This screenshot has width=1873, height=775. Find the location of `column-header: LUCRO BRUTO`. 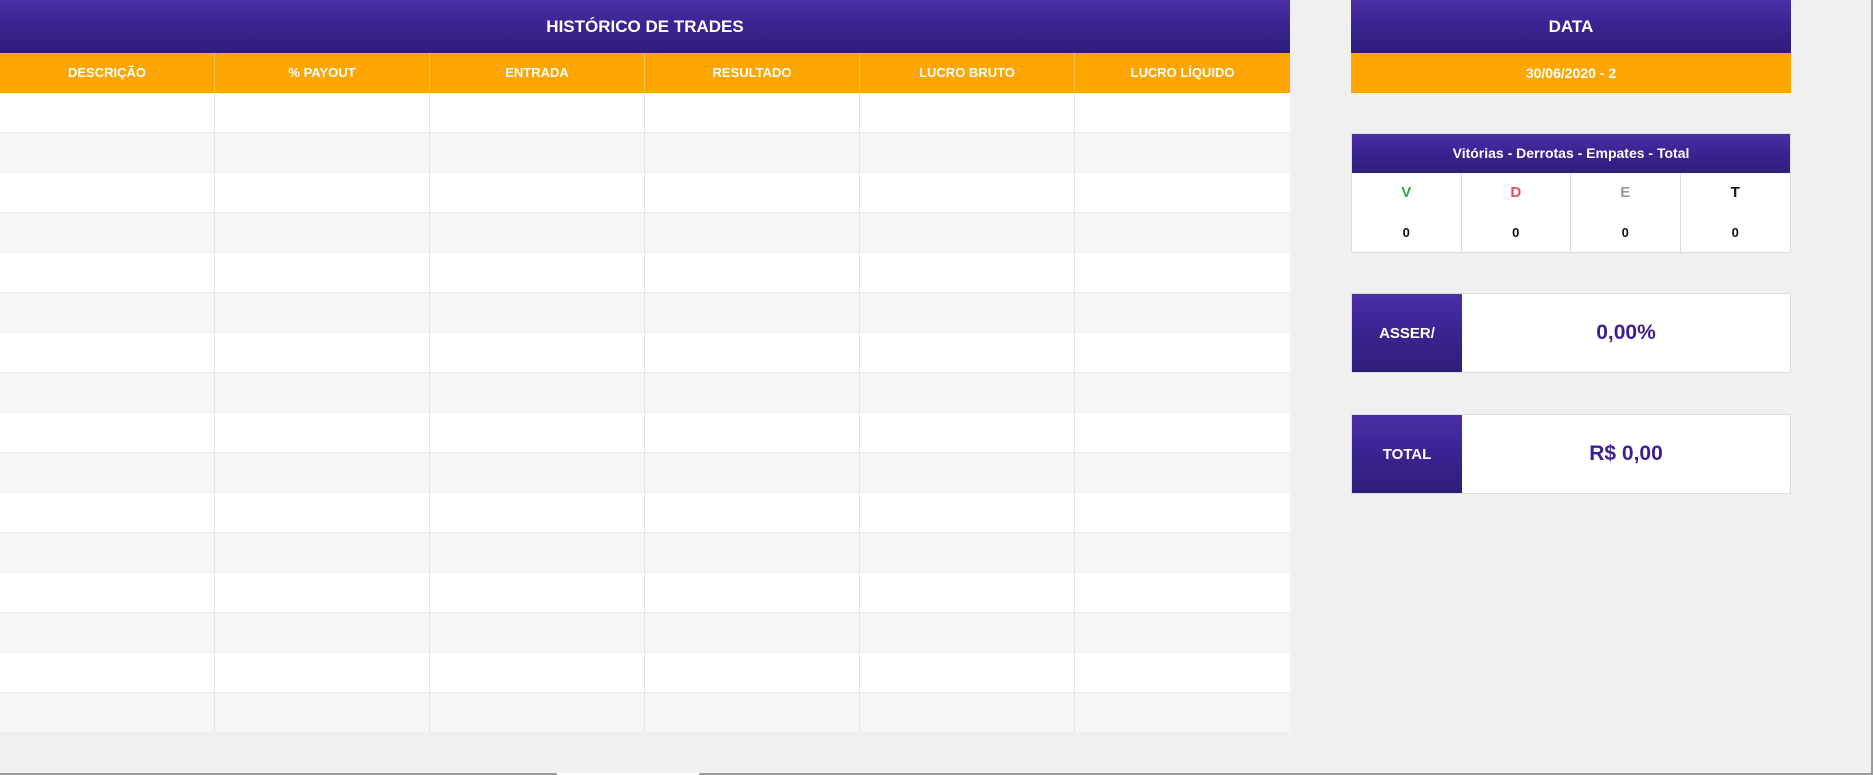

column-header: LUCRO BRUTO is located at coordinates (967, 73).